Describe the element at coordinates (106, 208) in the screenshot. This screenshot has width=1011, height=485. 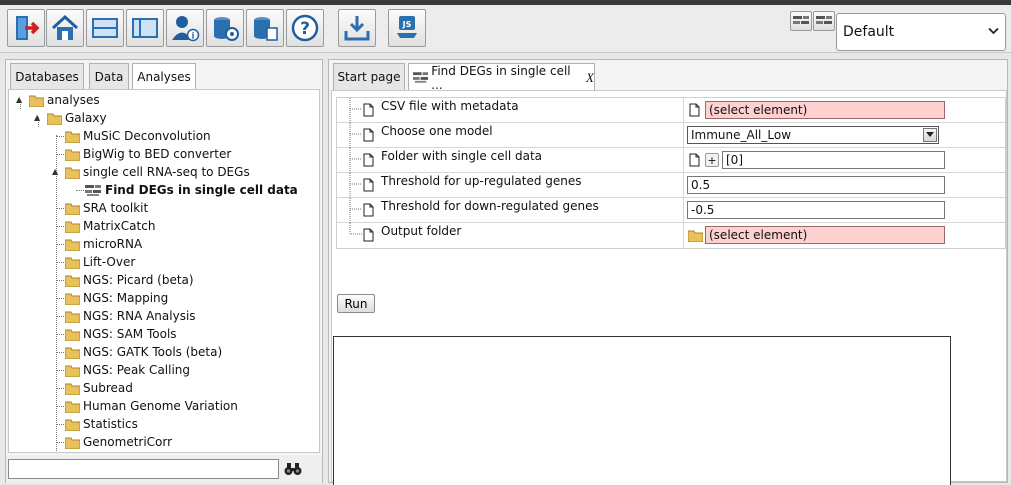
I see `tree-node: SRA toolkit` at that location.